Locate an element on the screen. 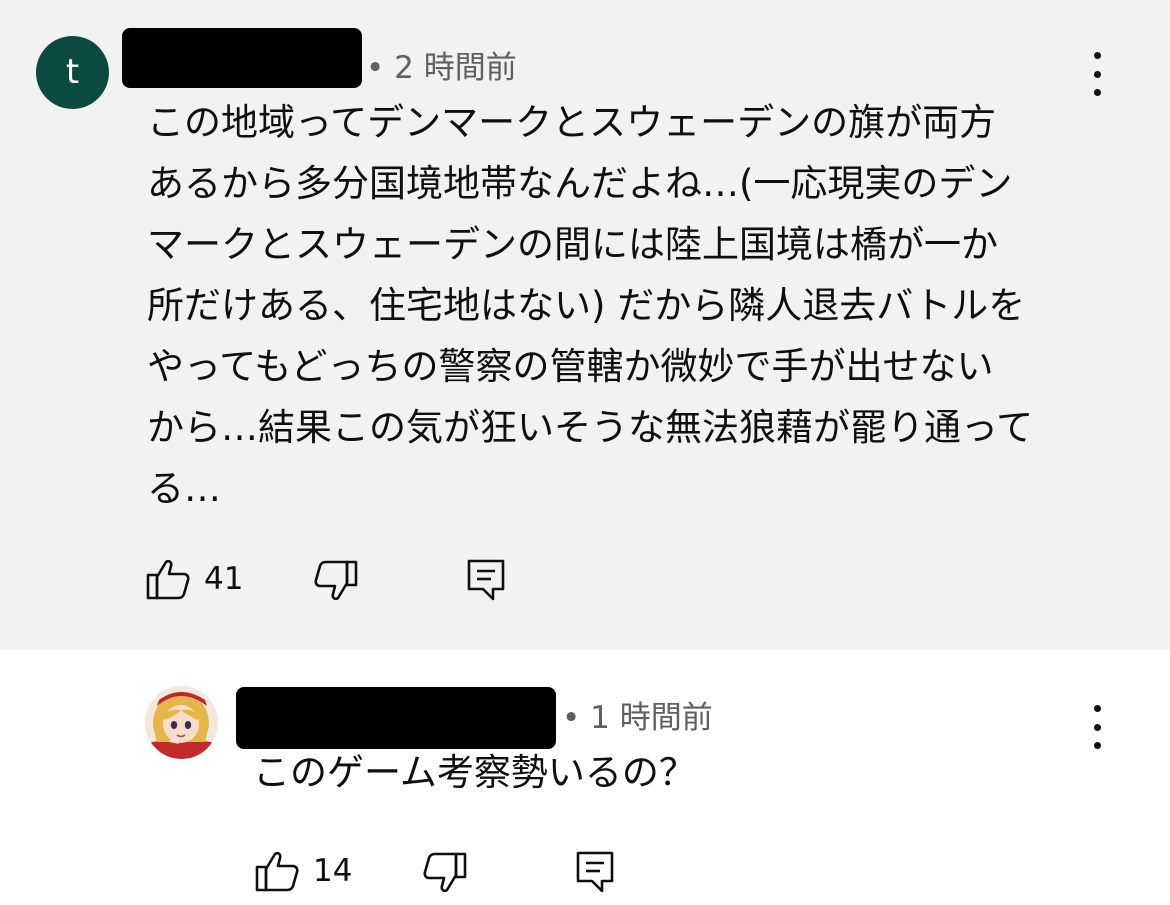 This screenshot has width=1170, height=905. more-vertical-icon is located at coordinates (1097, 74).